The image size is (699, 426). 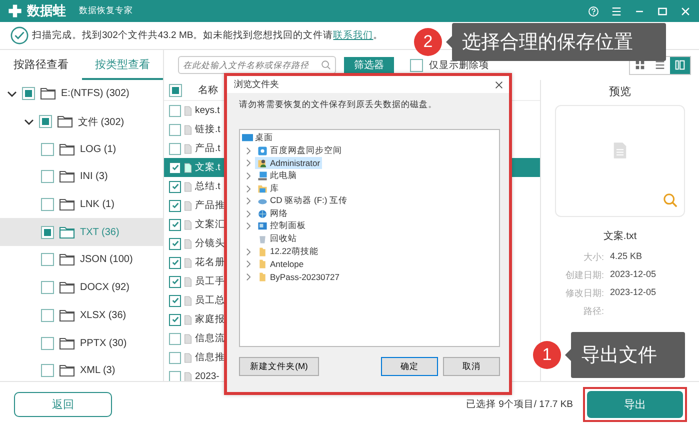 What do you see at coordinates (210, 338) in the screenshot?
I see `file-name: 信息流` at bounding box center [210, 338].